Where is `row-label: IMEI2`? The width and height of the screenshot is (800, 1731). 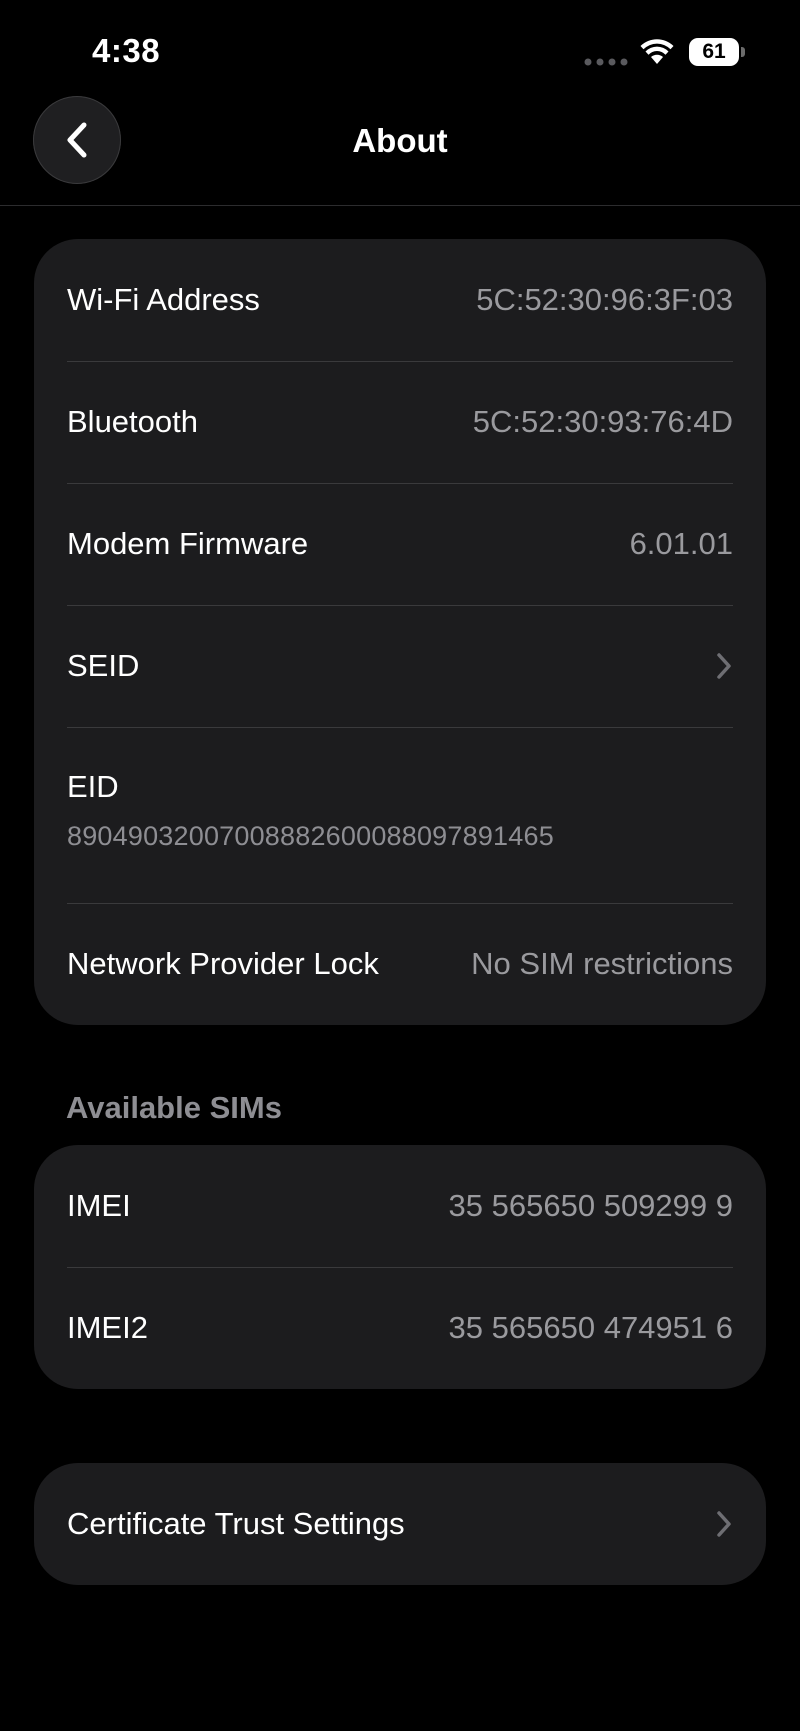 row-label: IMEI2 is located at coordinates (107, 1327).